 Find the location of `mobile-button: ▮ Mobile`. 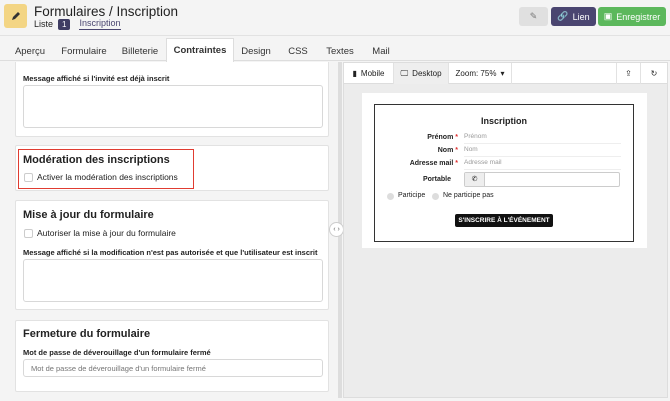

mobile-button: ▮ Mobile is located at coordinates (369, 73).